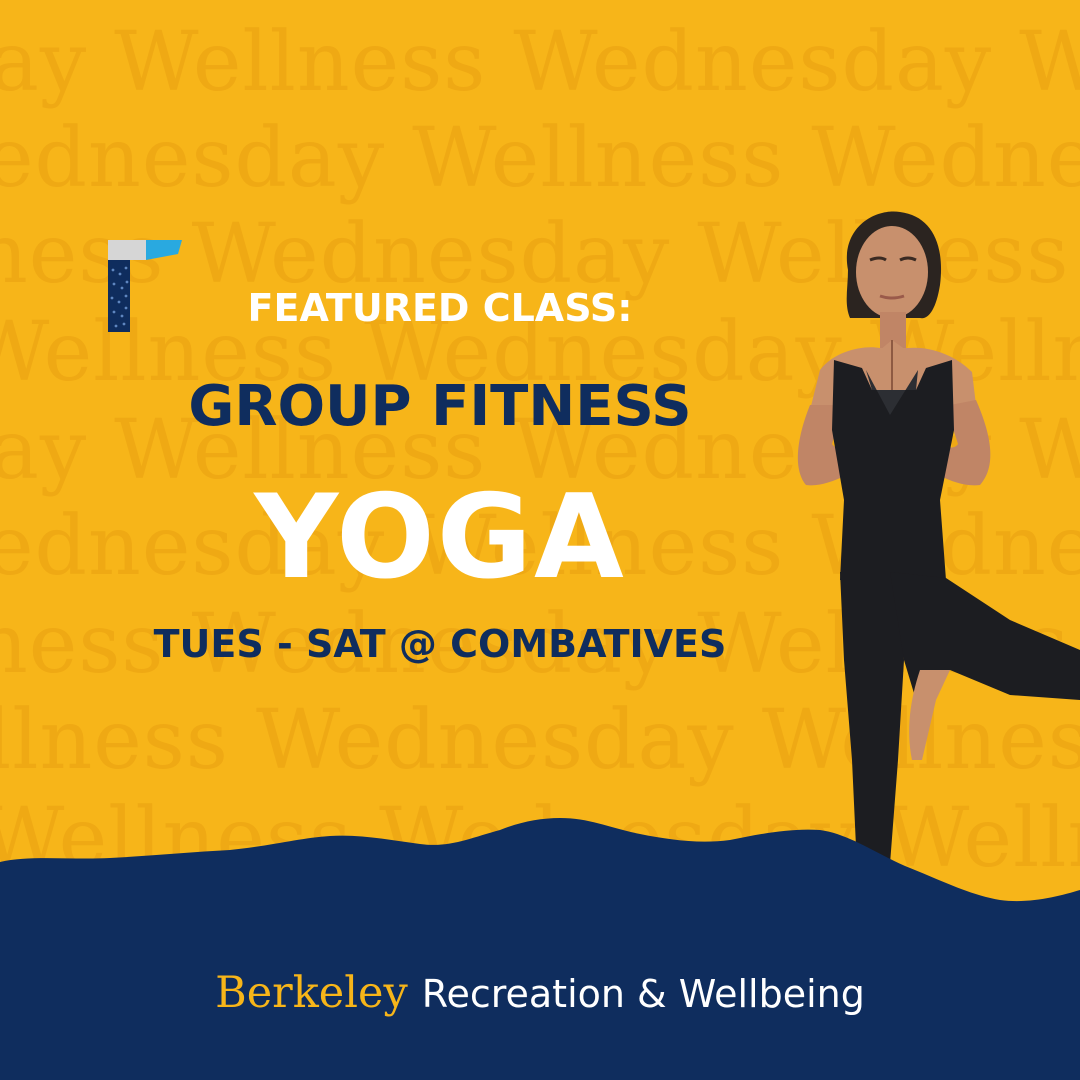  Describe the element at coordinates (540, 62) in the screenshot. I see `watermark-line: ay Wellness Wednesday Wellness` at that location.